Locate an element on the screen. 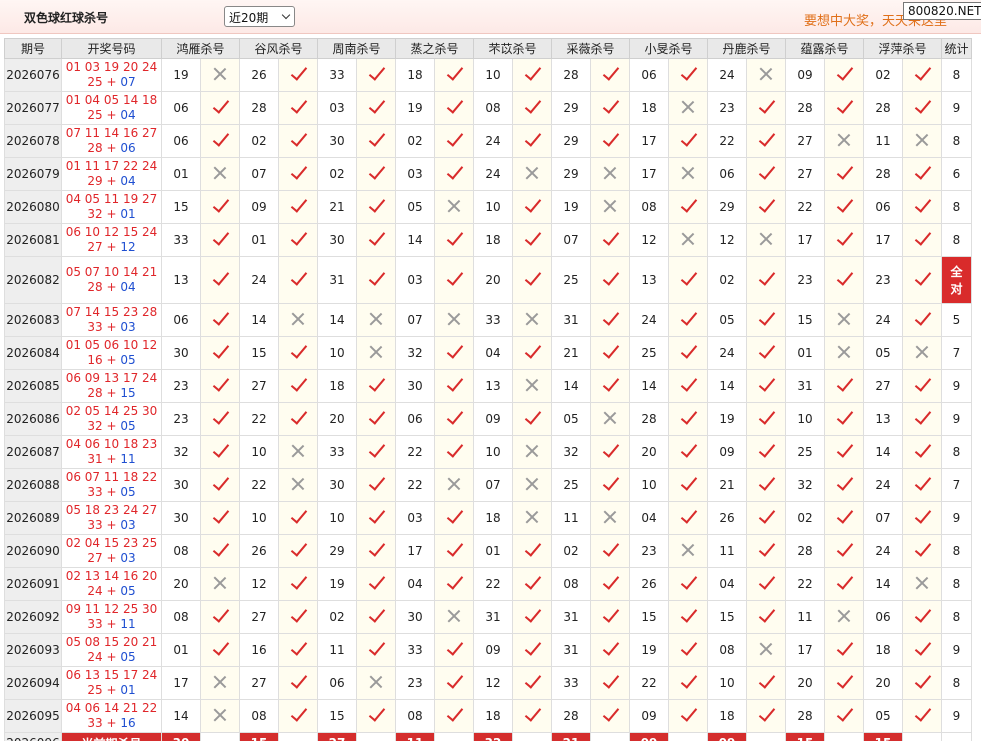  red-ball-last: 33 is located at coordinates (95, 492).